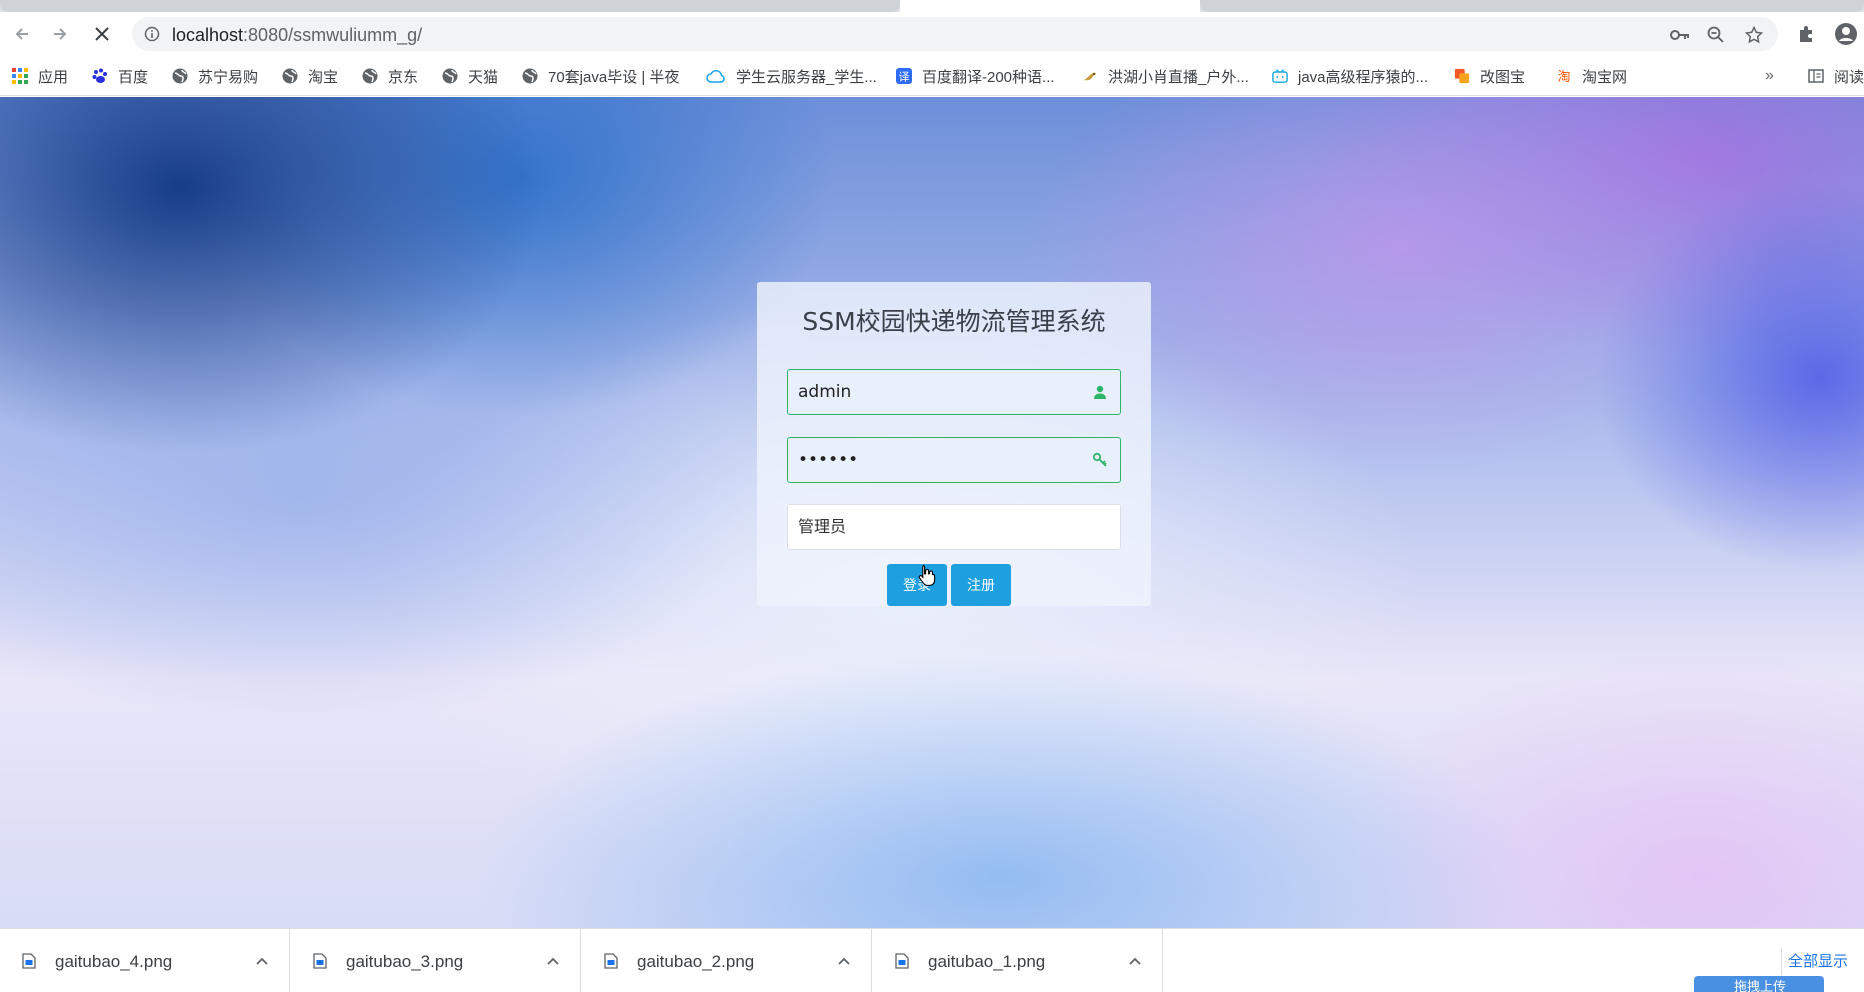 Image resolution: width=1864 pixels, height=992 pixels. I want to click on show-all-downloads-button: 全部显示, so click(1817, 962).